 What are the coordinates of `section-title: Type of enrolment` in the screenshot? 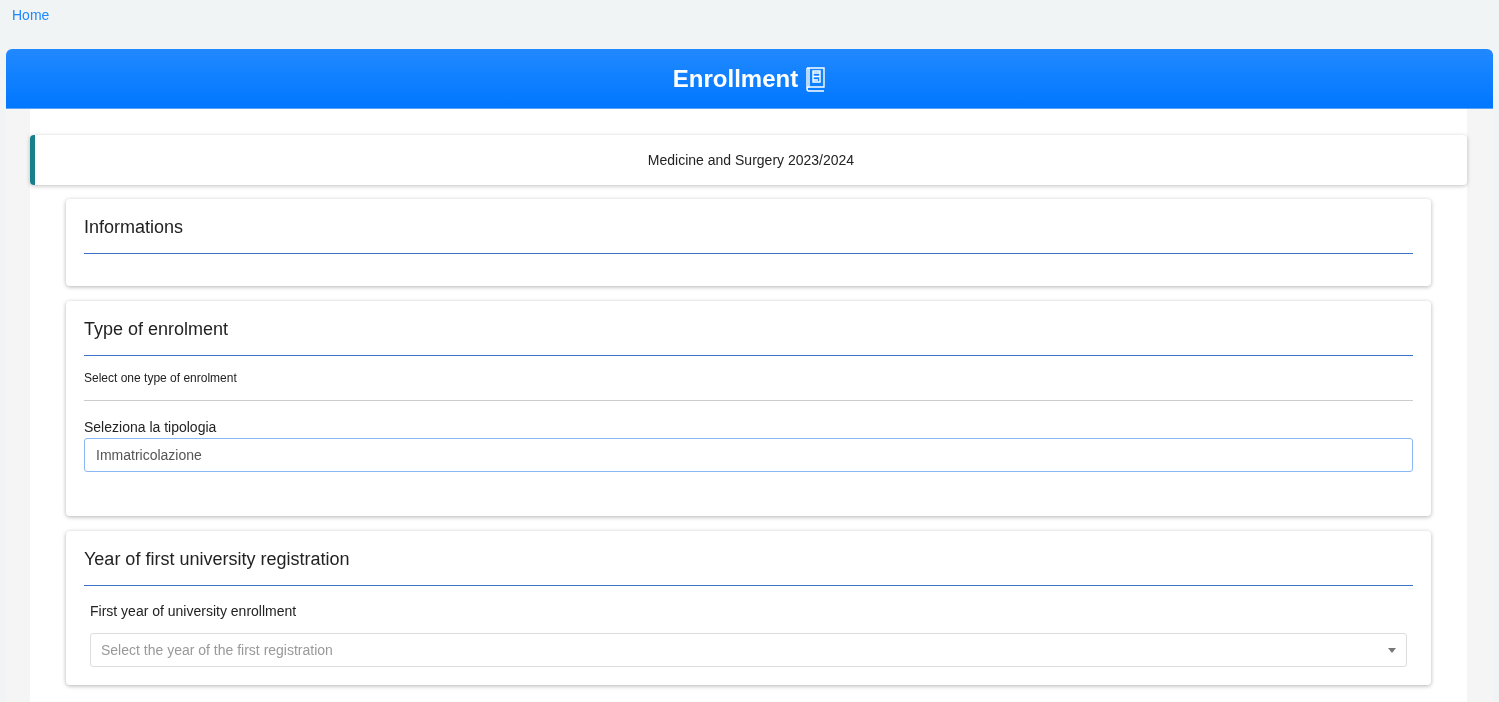 It's located at (748, 337).